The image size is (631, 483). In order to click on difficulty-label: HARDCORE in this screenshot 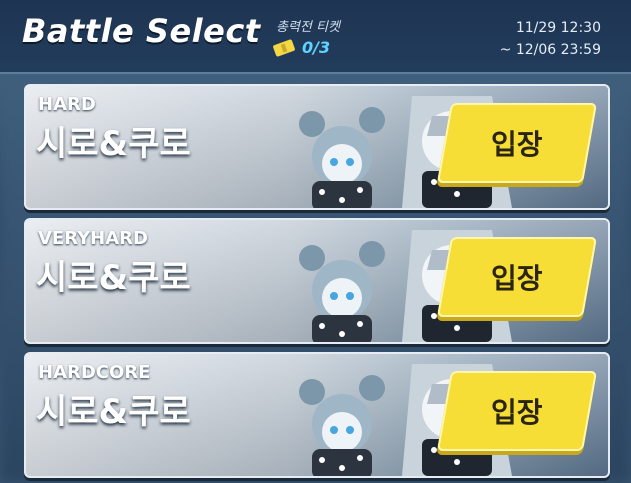, I will do `click(94, 372)`.